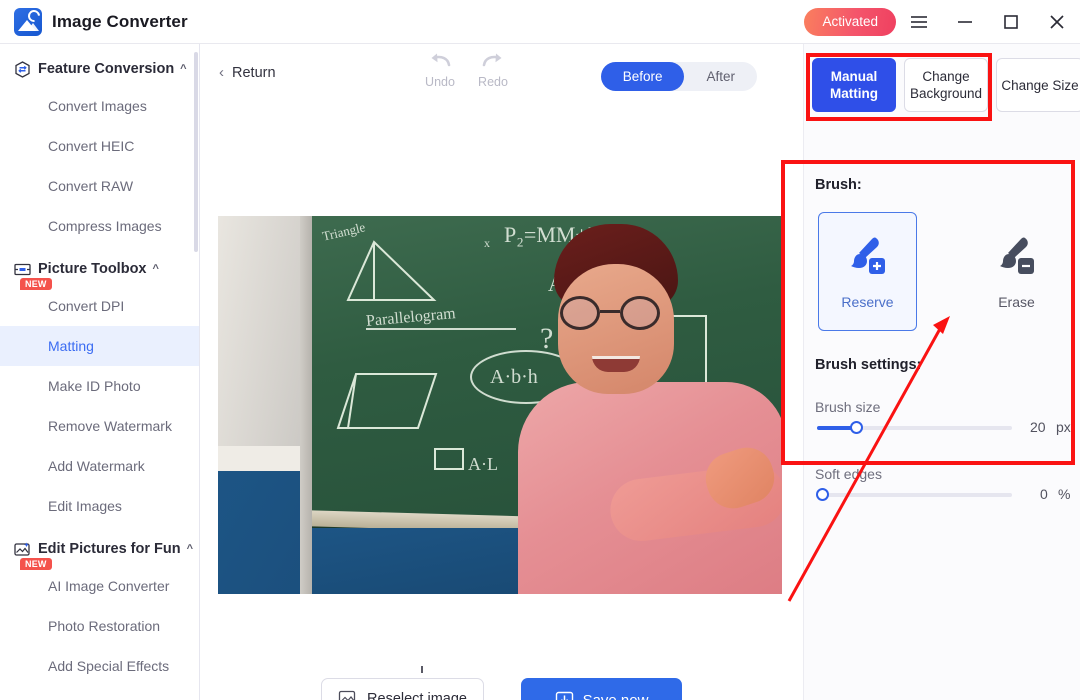 The width and height of the screenshot is (1080, 700). I want to click on sidebar-item-label: Add Special Effects, so click(109, 666).